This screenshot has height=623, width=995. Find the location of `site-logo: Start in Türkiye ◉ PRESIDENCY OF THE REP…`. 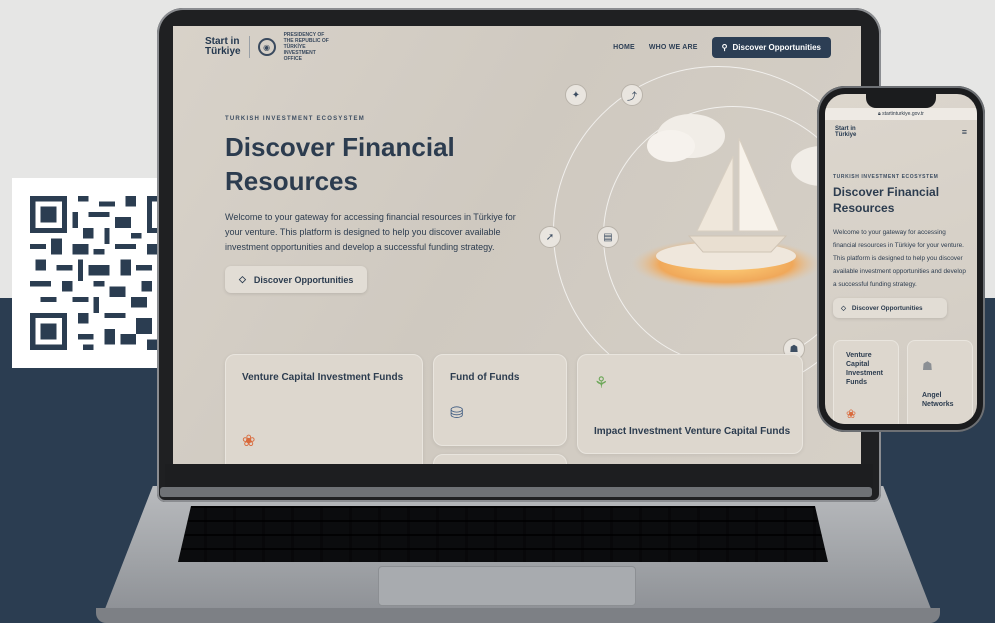

site-logo: Start in Türkiye ◉ PRESIDENCY OF THE REP… is located at coordinates (269, 47).